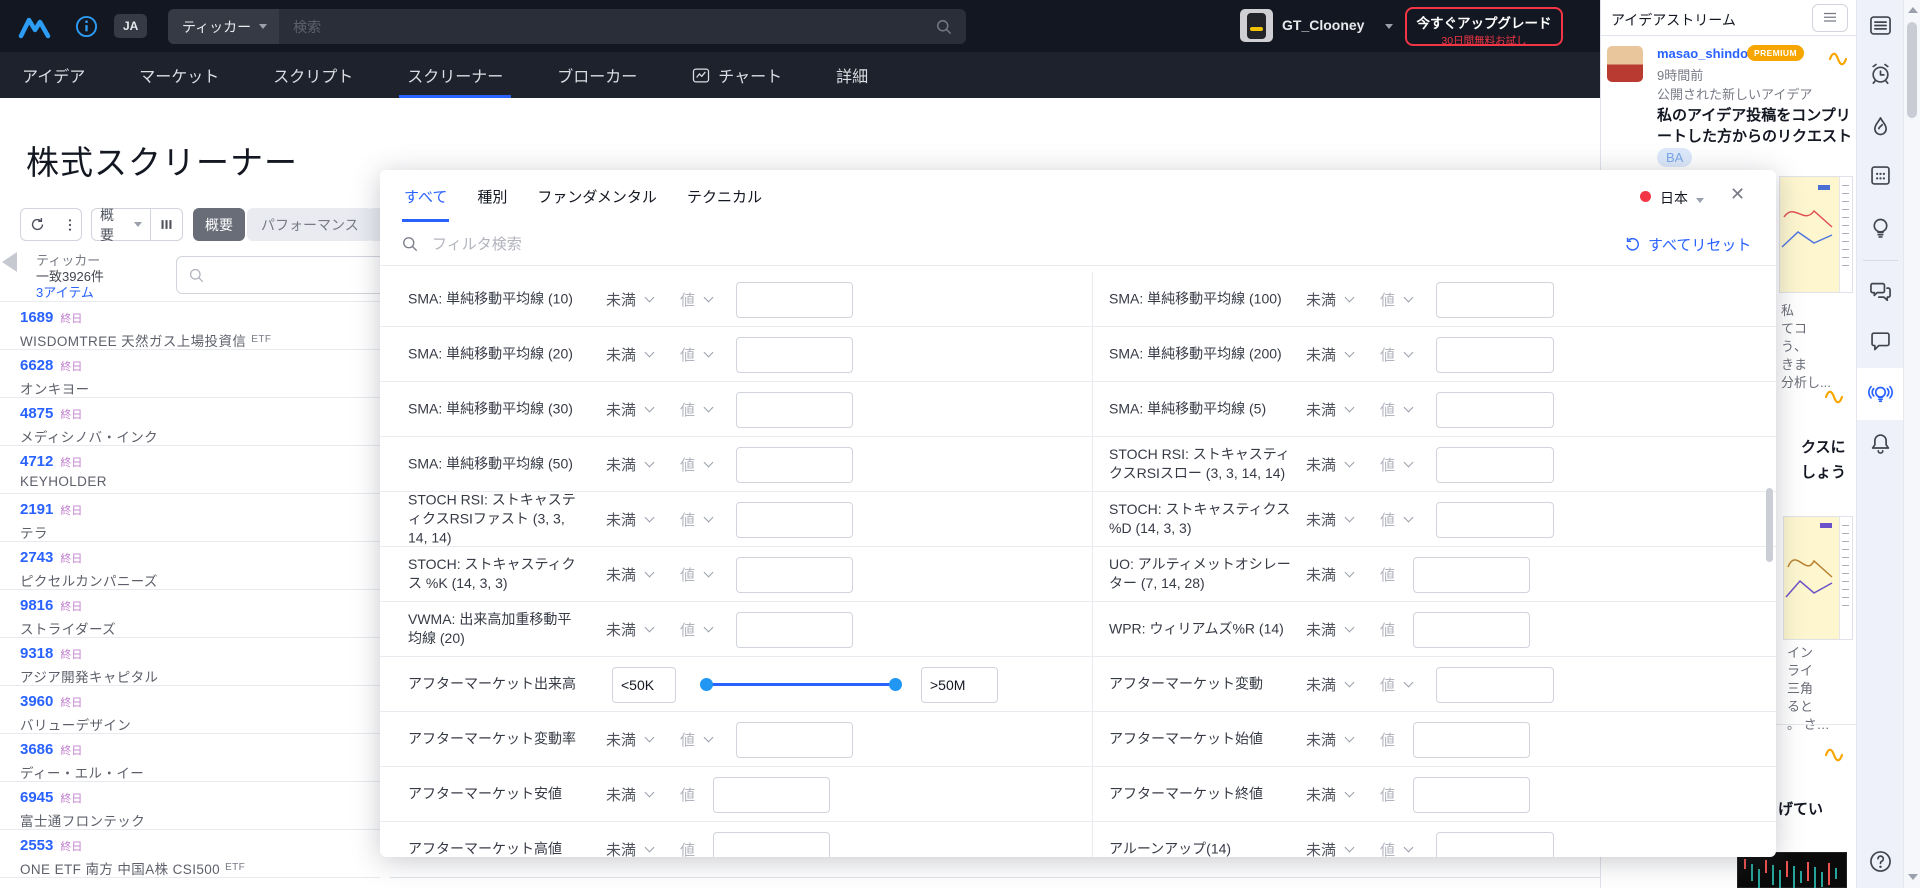 This screenshot has height=888, width=1920. Describe the element at coordinates (1682, 198) in the screenshot. I see `market-dropdown: 日本` at that location.